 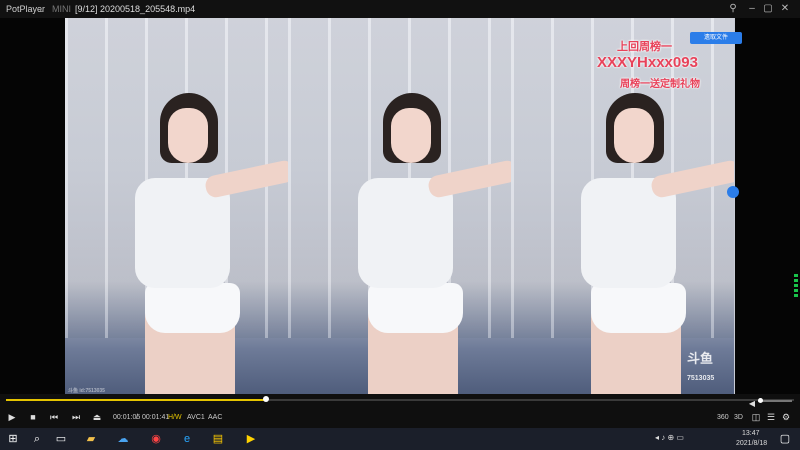 What do you see at coordinates (215, 417) in the screenshot?
I see `audio-codec-badge: AAC` at bounding box center [215, 417].